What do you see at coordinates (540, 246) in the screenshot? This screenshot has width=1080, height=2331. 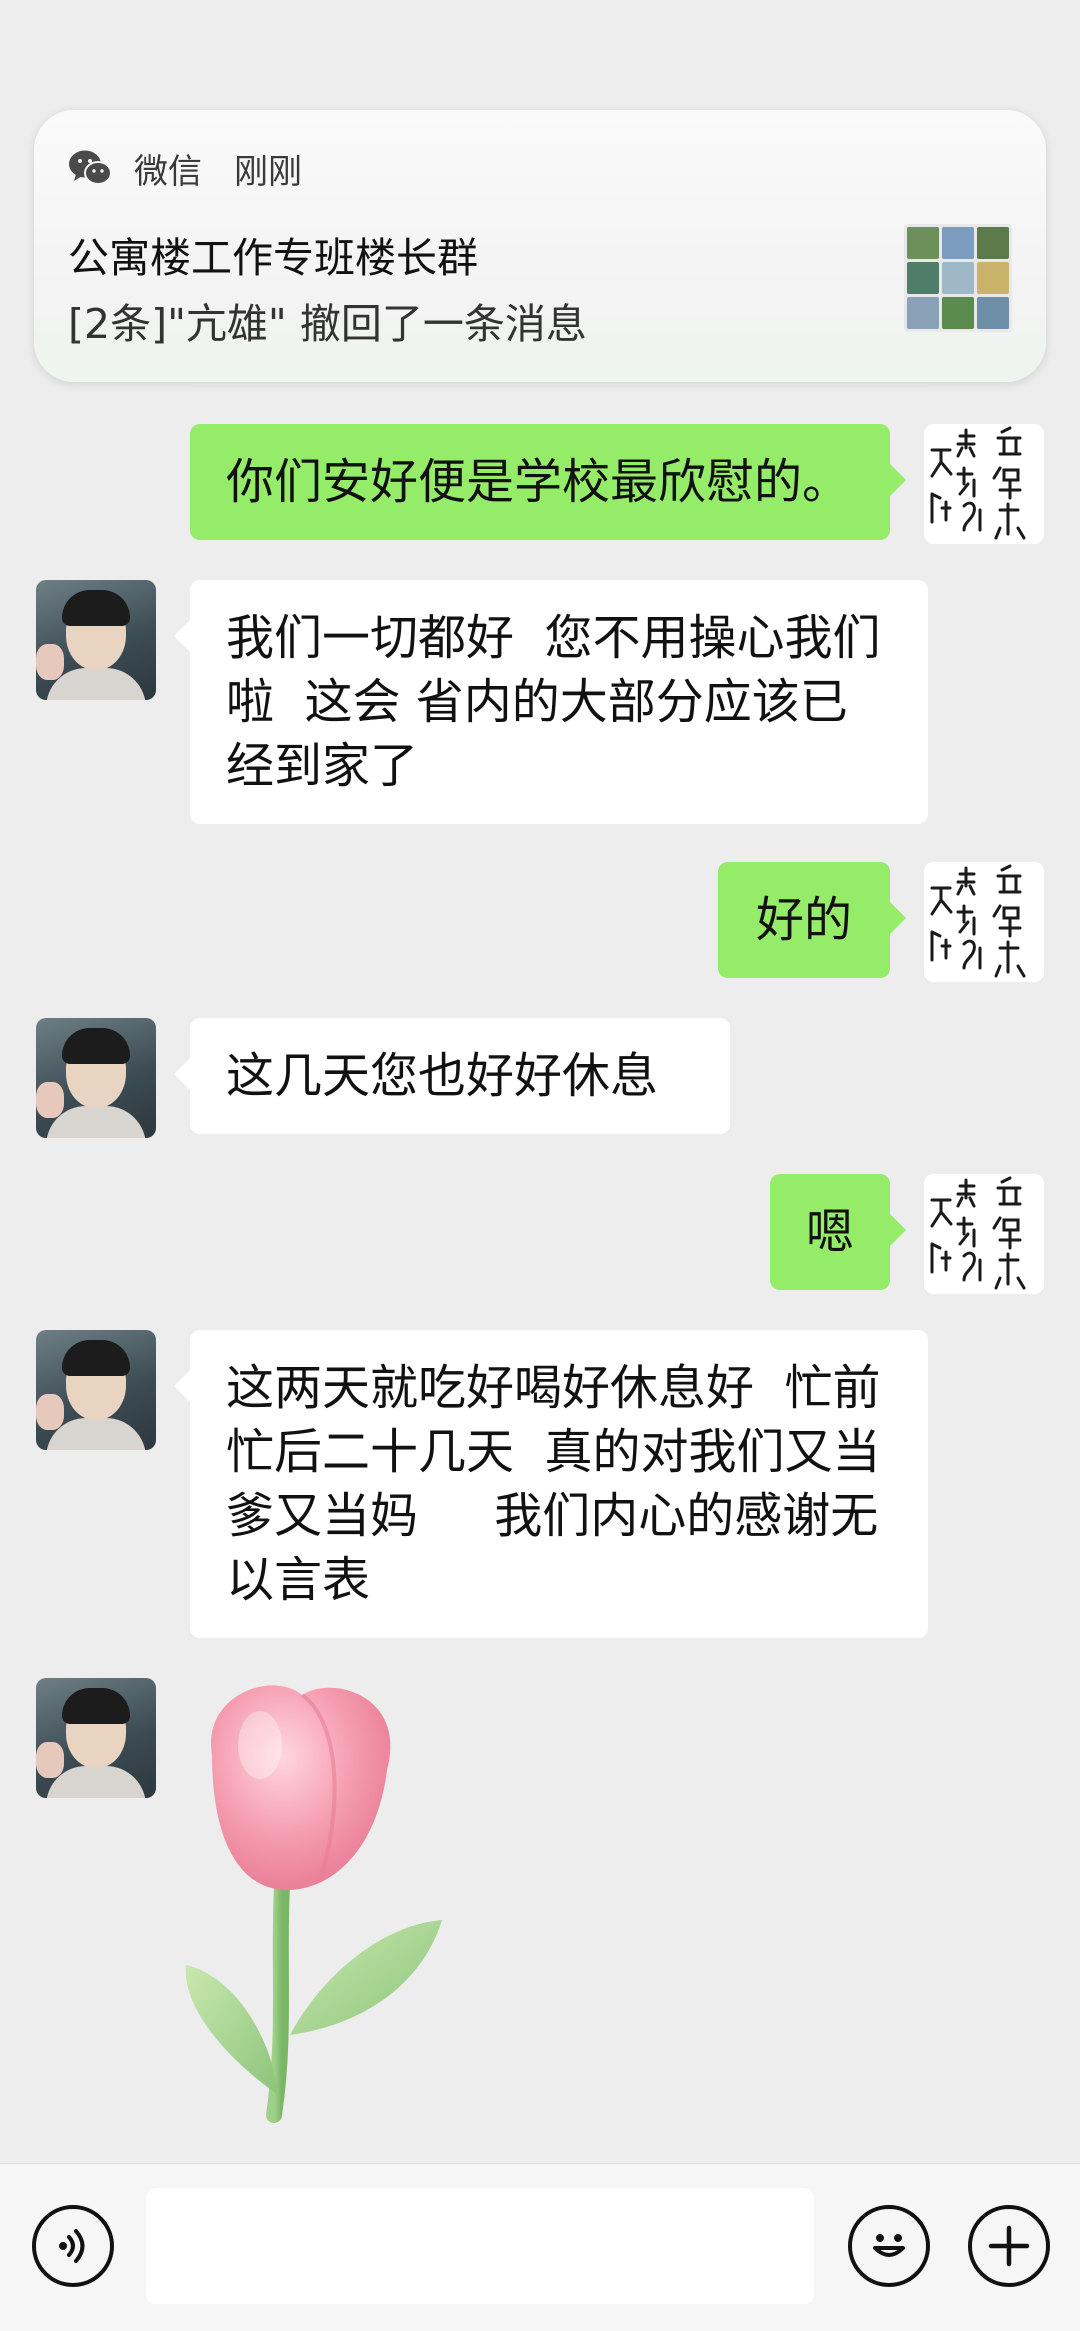 I see `notification-banner: 微信 刚刚 公寓楼工作专班楼长群 [2条]"亢雄" 撤回了一条消息` at bounding box center [540, 246].